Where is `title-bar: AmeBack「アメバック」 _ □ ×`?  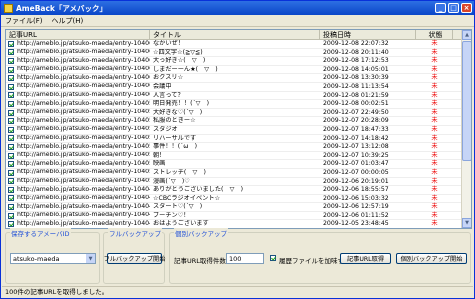 title-bar: AmeBack「アメバック」 _ □ × is located at coordinates (237, 8).